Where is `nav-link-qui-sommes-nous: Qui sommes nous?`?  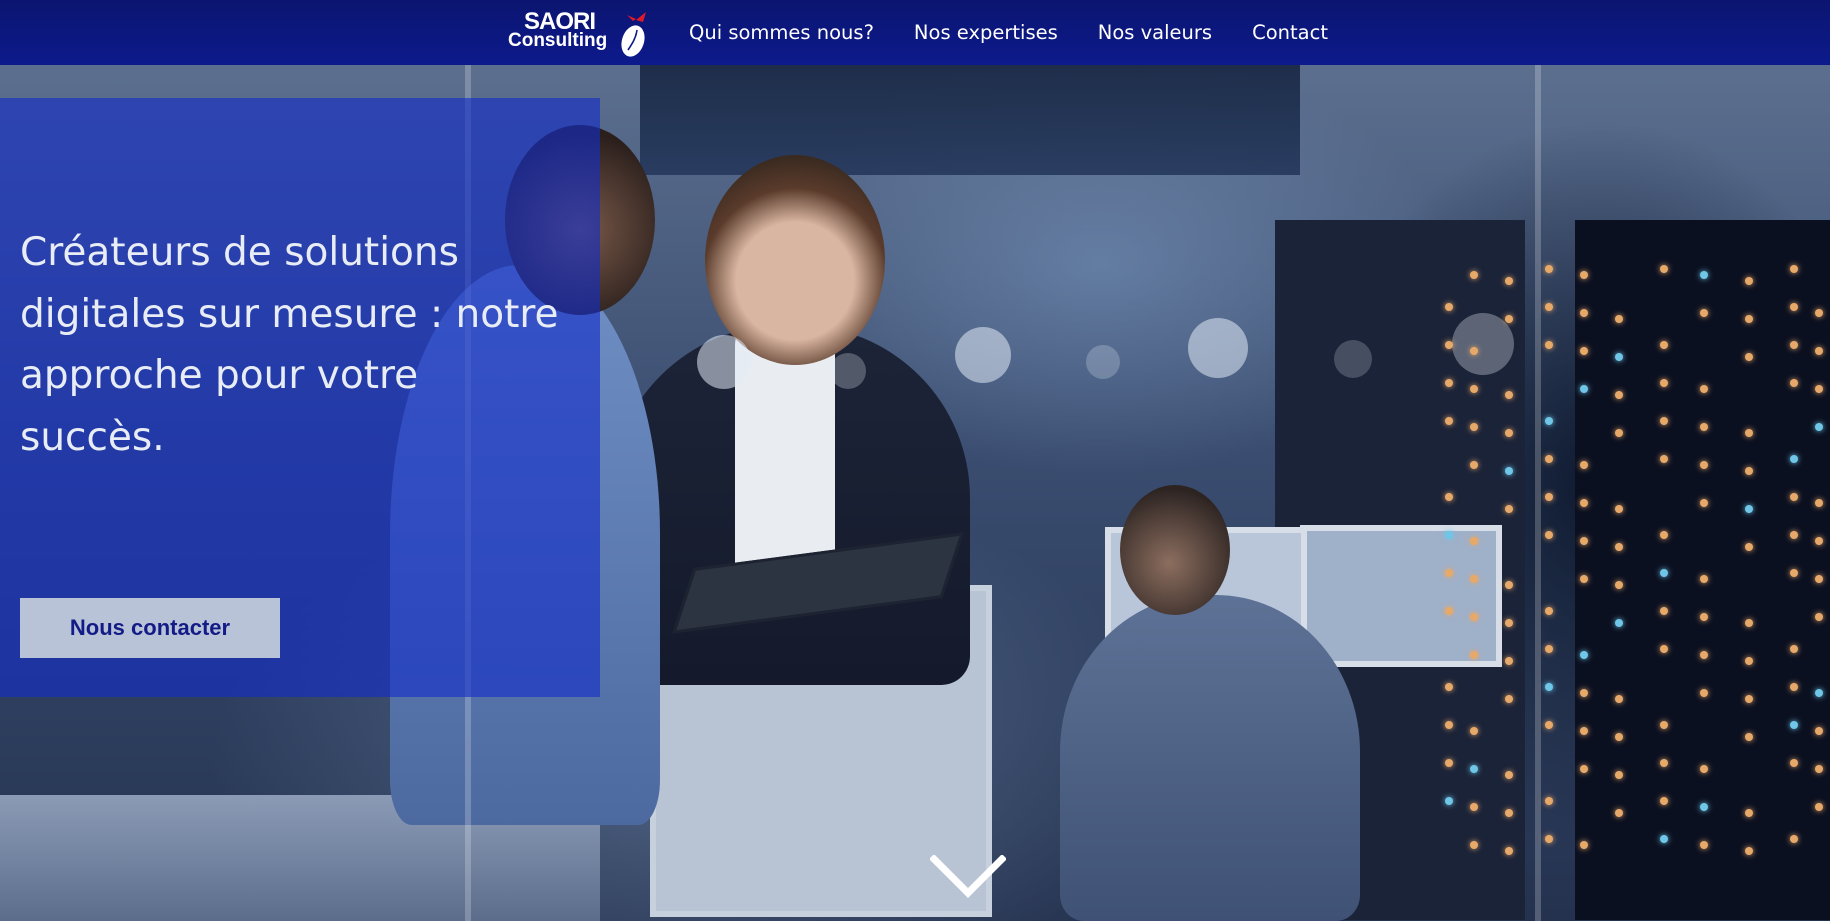
nav-link-qui-sommes-nous: Qui sommes nous? is located at coordinates (781, 32).